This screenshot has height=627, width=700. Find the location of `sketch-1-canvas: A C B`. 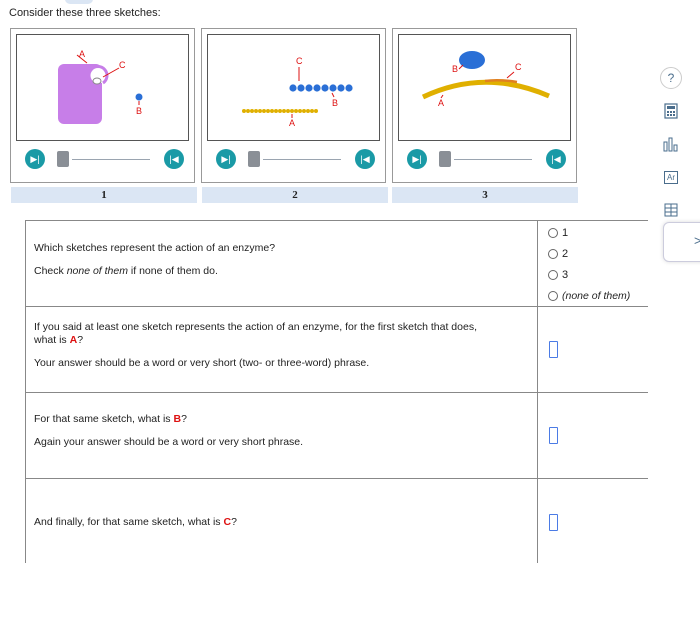

sketch-1-canvas: A C B is located at coordinates (102, 87).